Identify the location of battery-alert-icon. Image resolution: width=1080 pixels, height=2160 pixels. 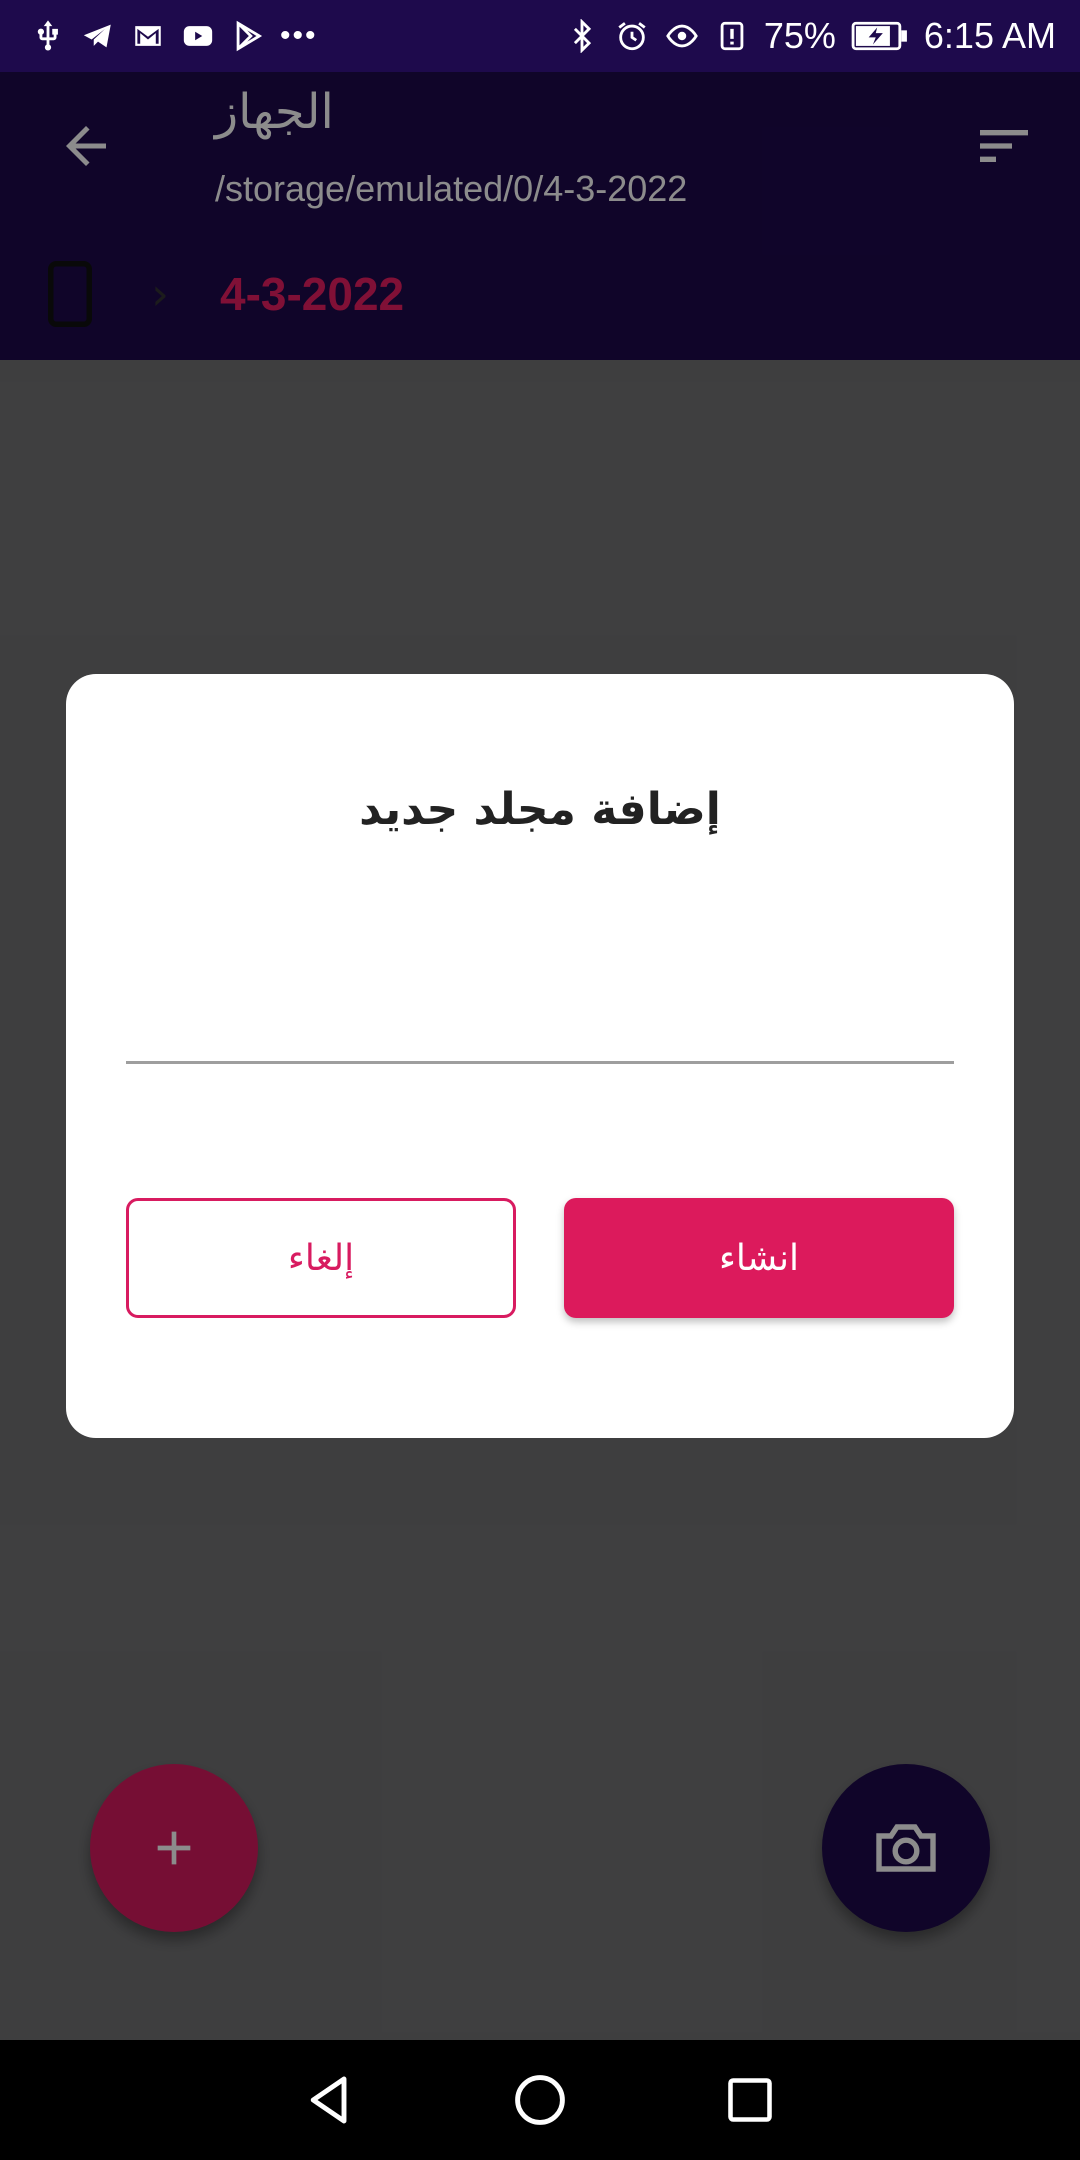
(732, 36).